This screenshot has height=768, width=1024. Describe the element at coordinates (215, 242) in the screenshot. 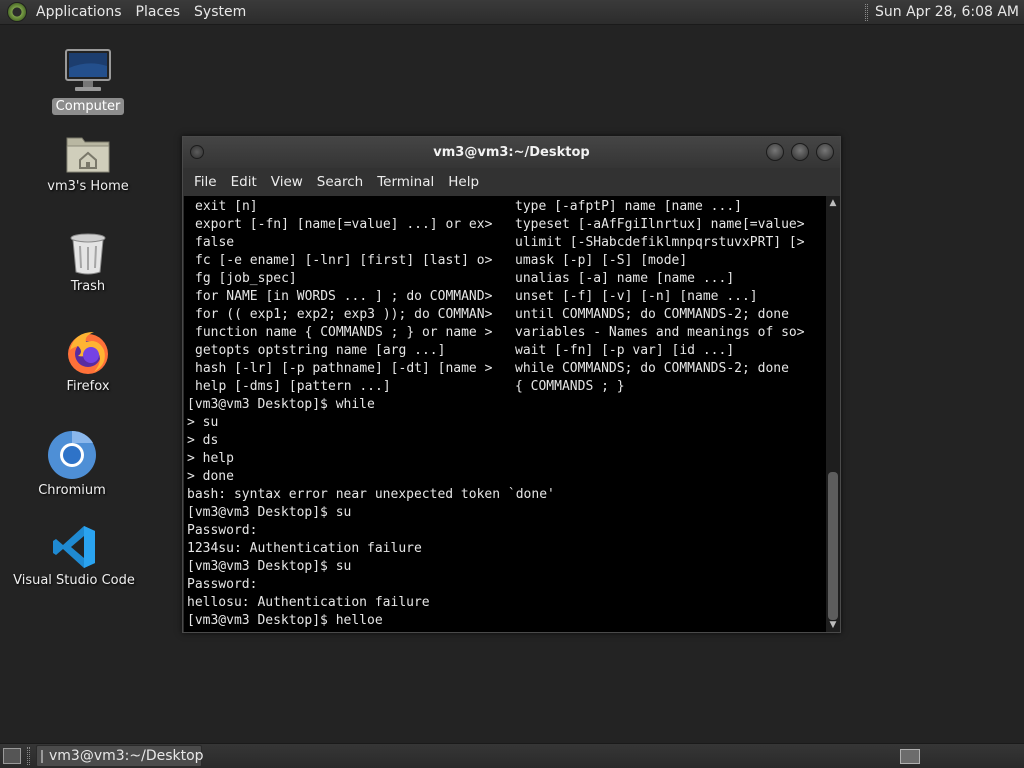

I see `help-entry-left: false` at that location.